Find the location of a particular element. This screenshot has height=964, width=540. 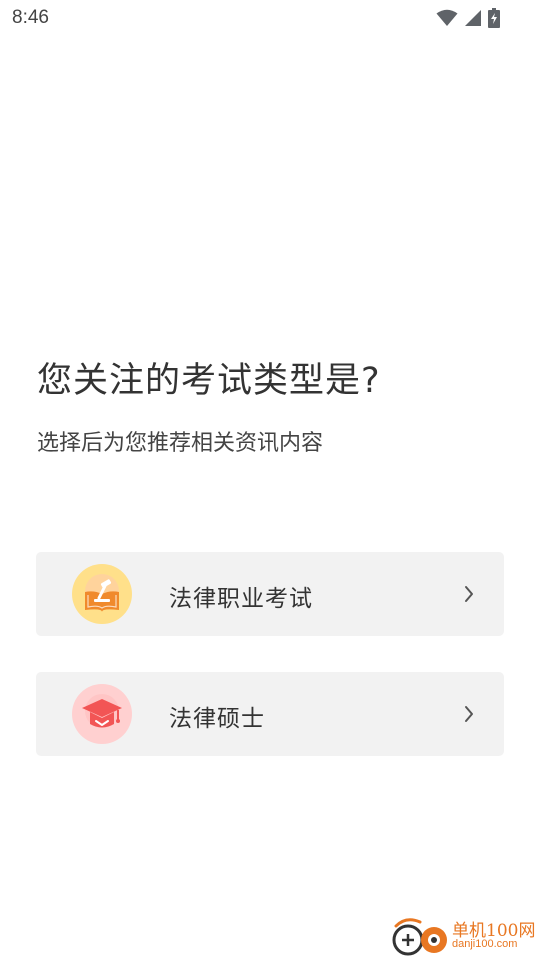

gavel-book-icon is located at coordinates (102, 594).